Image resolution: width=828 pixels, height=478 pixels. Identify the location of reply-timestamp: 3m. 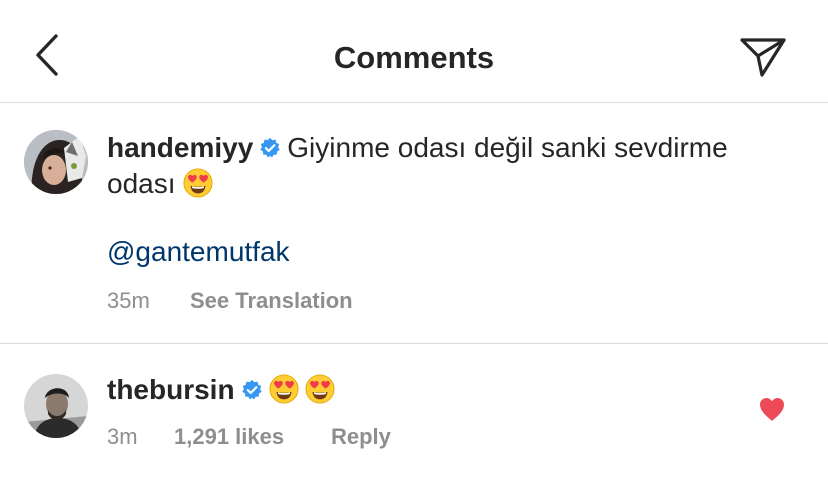
(122, 436).